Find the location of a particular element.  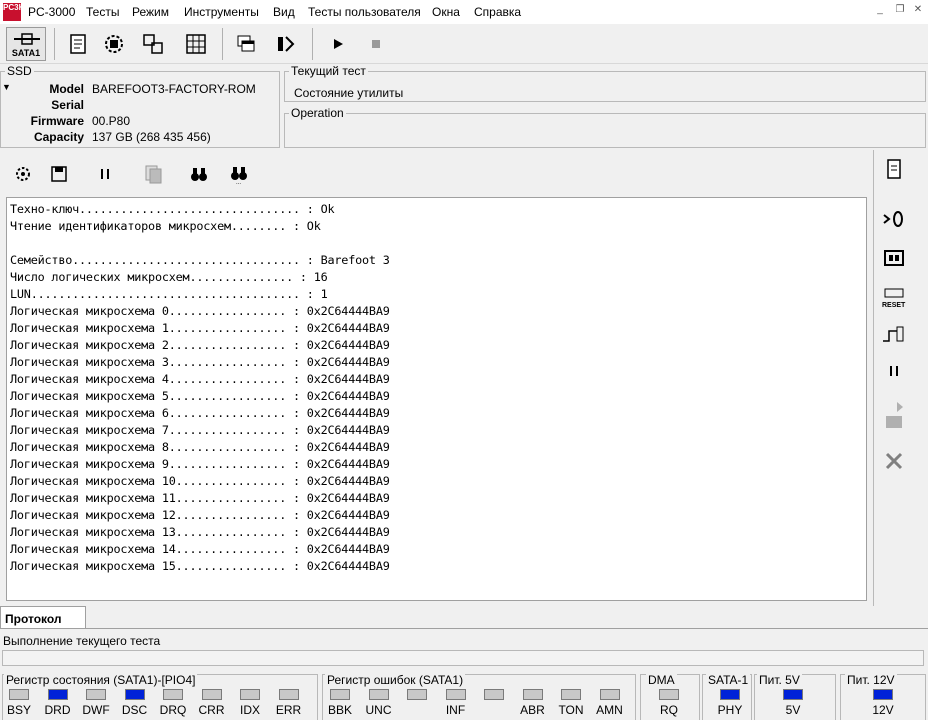

led-label: PHY is located at coordinates (730, 710).